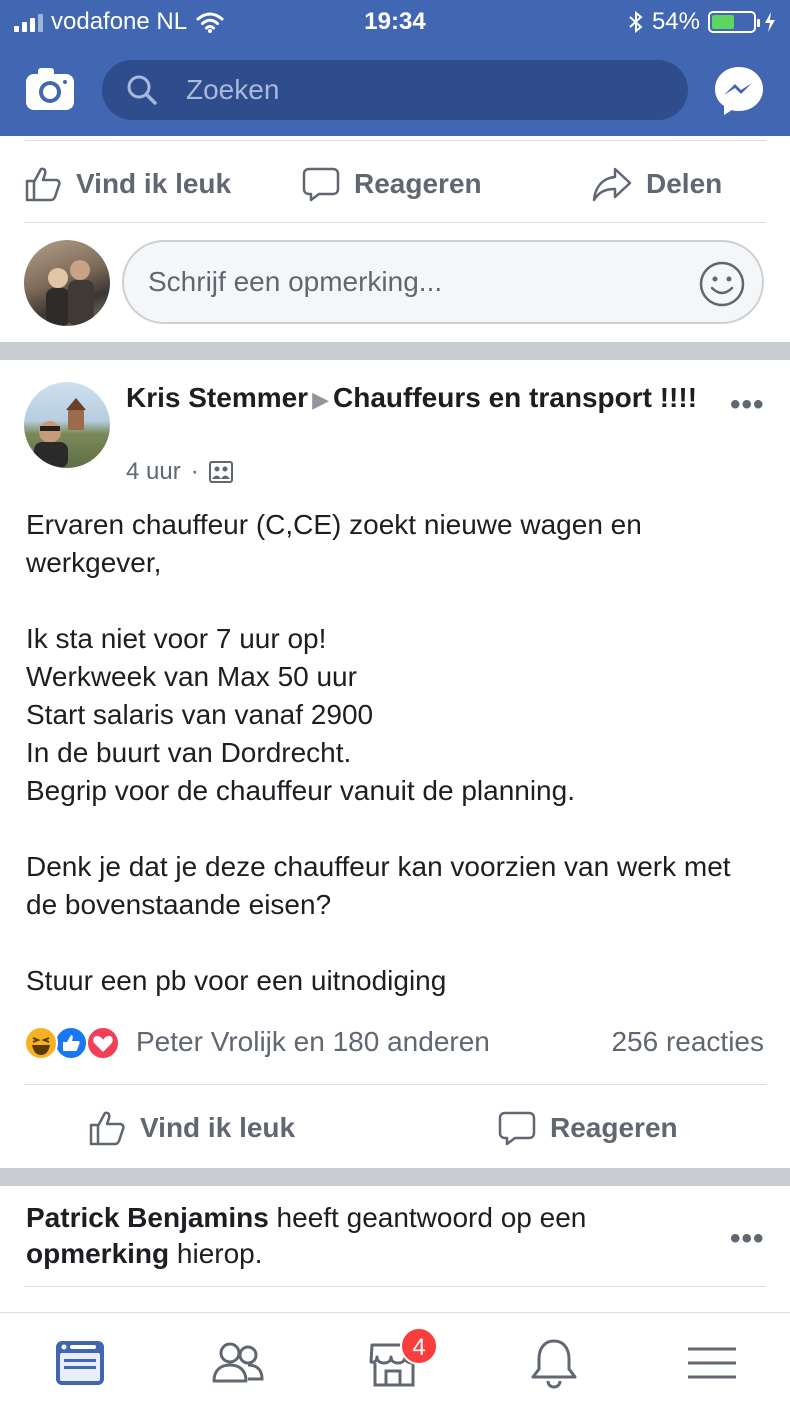  I want to click on comment-count: 256 reacties, so click(687, 1042).